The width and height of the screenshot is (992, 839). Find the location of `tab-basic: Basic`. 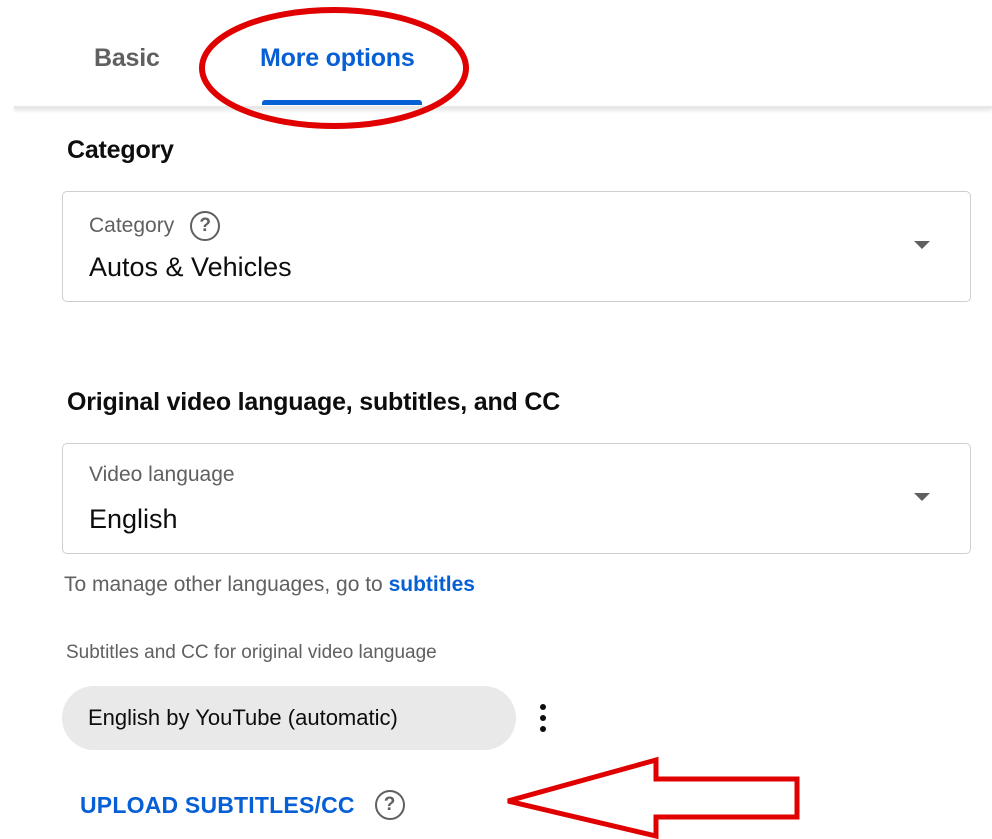

tab-basic: Basic is located at coordinates (127, 58).